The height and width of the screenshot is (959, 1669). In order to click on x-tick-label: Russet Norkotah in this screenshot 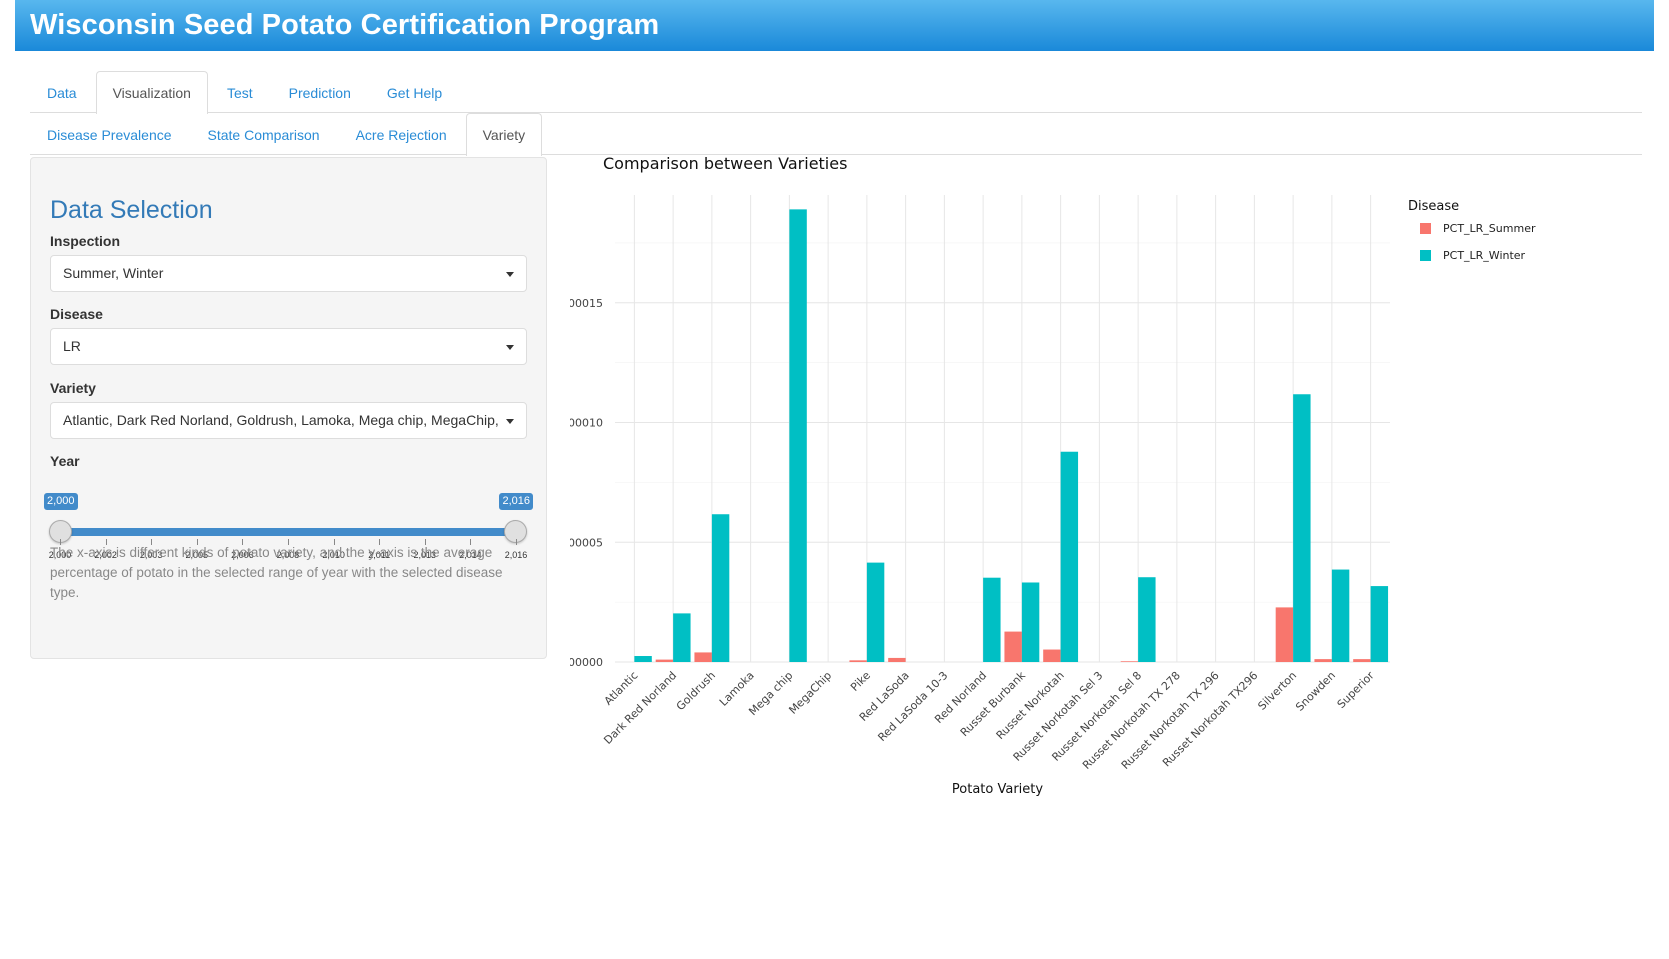, I will do `click(1030, 705)`.